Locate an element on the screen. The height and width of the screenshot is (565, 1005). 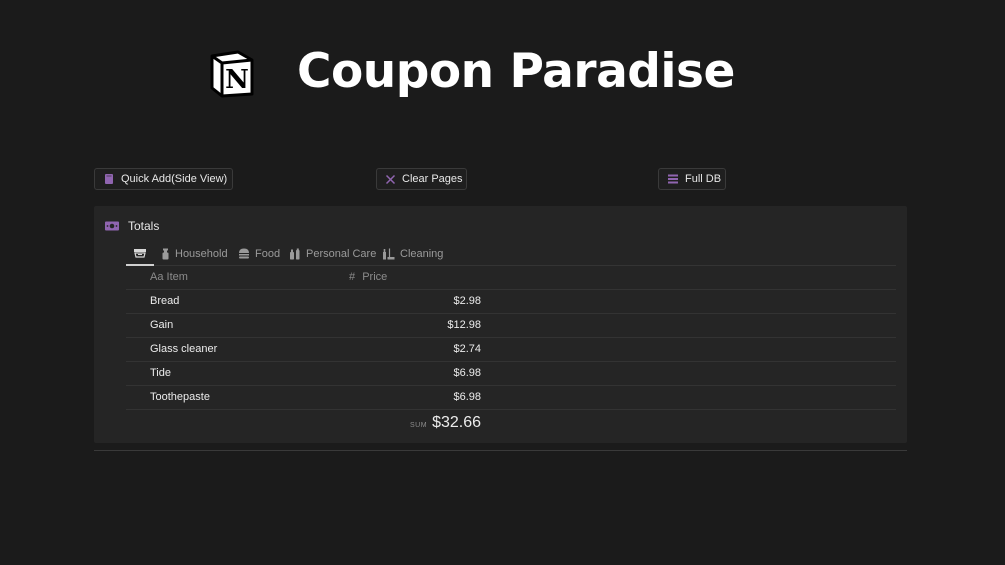
sum-label: SUM is located at coordinates (419, 425).